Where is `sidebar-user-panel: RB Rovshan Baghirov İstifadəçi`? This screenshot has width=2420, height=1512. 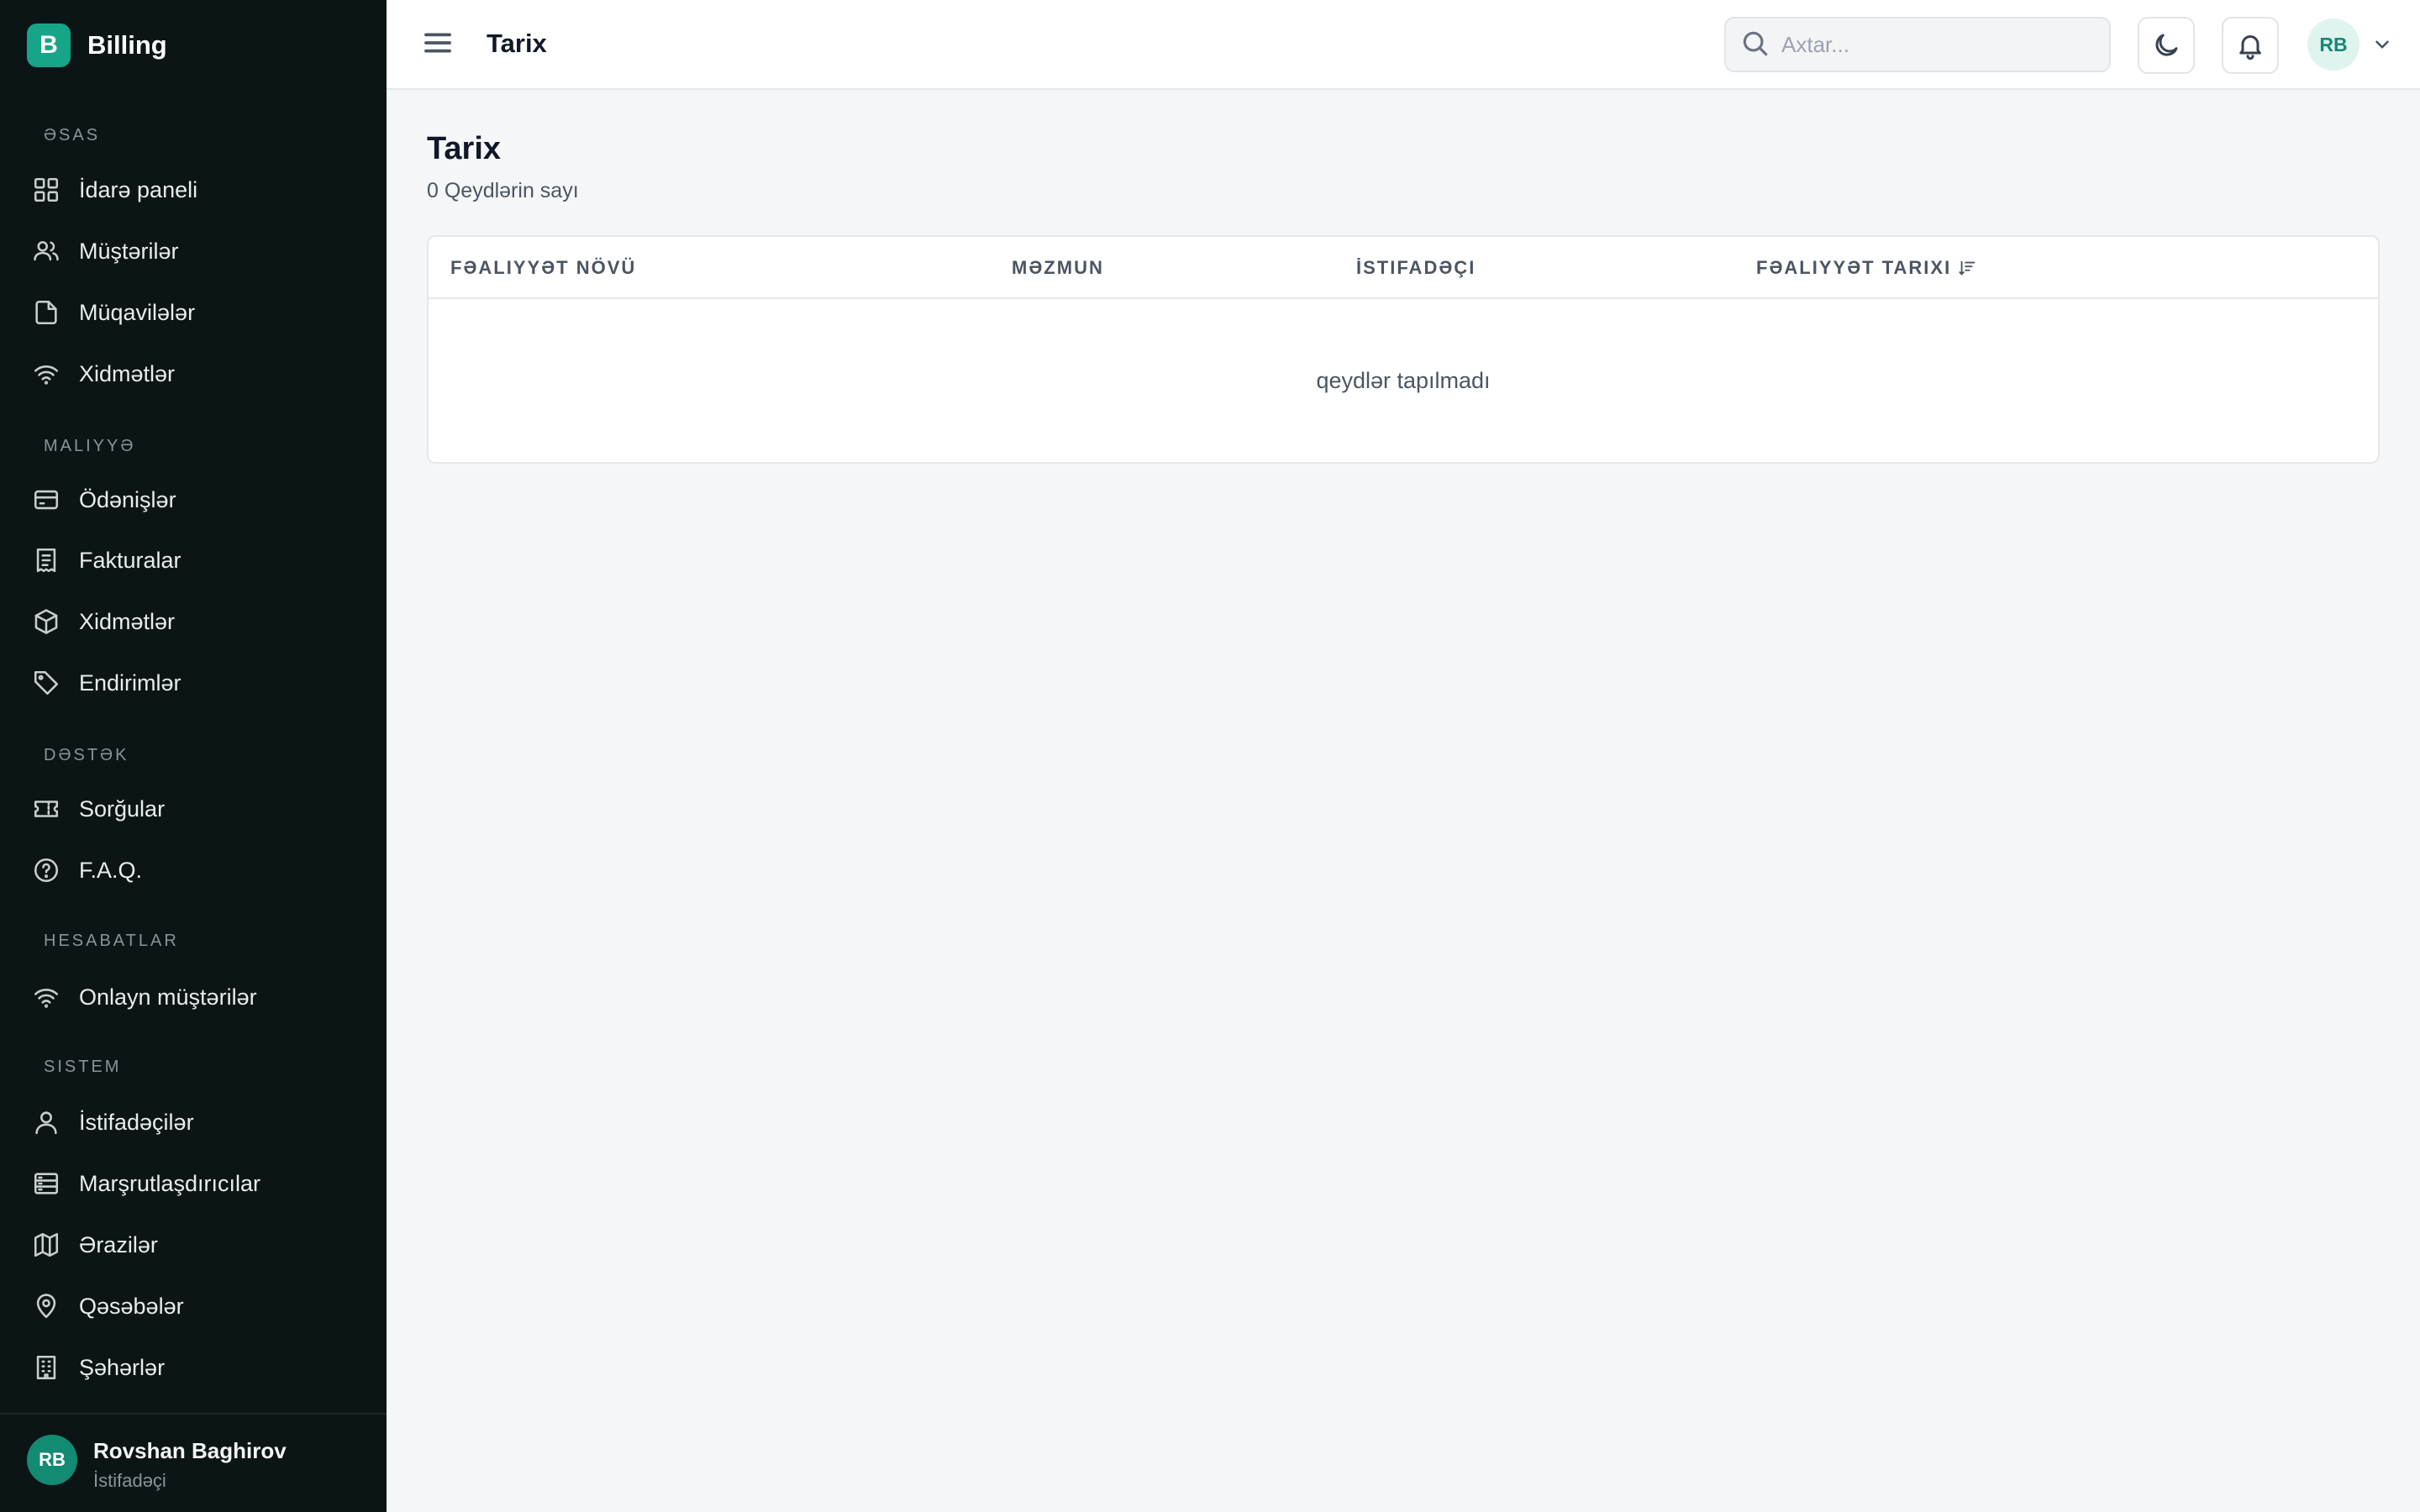
sidebar-user-panel: RB Rovshan Baghirov İstifadəçi is located at coordinates (193, 1462).